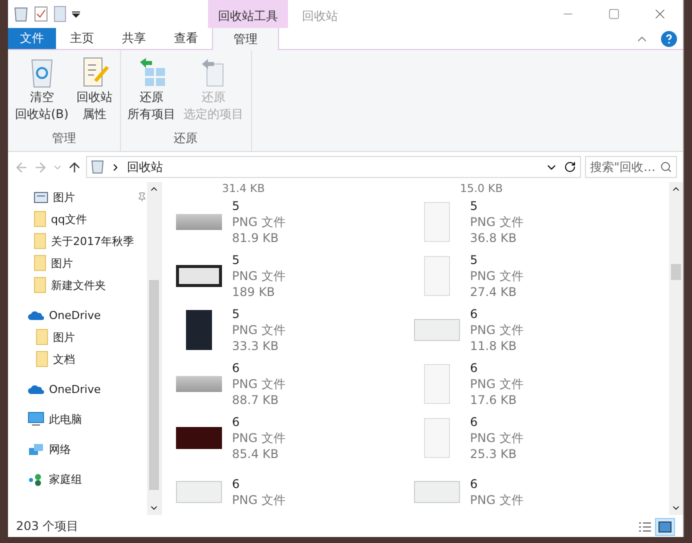 The height and width of the screenshot is (543, 692). Describe the element at coordinates (151, 93) in the screenshot. I see `ribbon-command: 还原 所有项目` at that location.